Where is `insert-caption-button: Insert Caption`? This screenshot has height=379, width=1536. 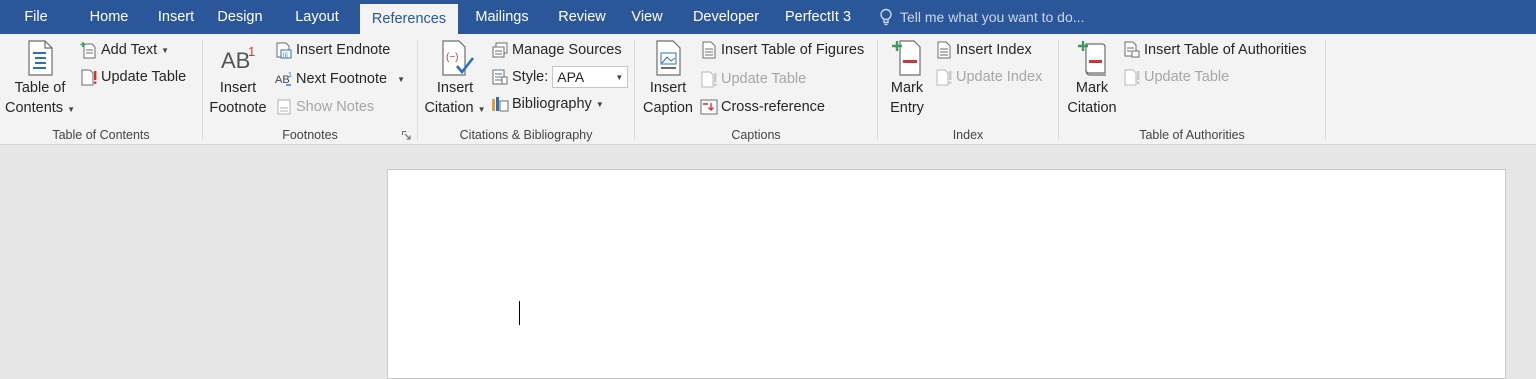 insert-caption-button: Insert Caption is located at coordinates (668, 79).